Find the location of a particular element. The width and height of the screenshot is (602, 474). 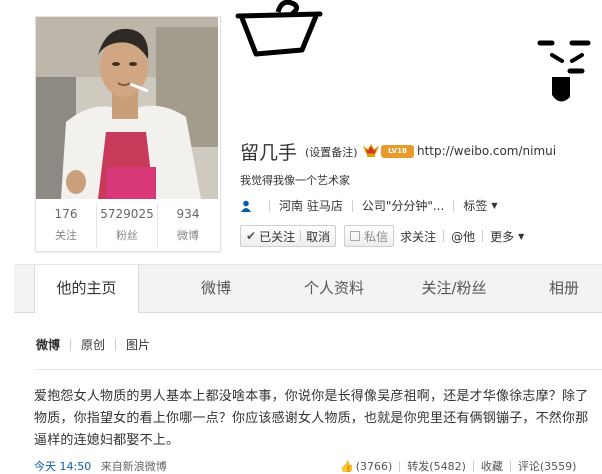

profile-bio: 我觉得我像一个艺术家 is located at coordinates (295, 180).